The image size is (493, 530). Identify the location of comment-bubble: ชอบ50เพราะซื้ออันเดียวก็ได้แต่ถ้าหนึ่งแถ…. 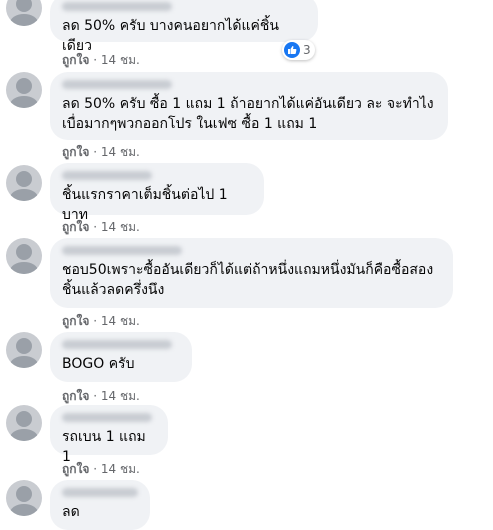
(251, 273).